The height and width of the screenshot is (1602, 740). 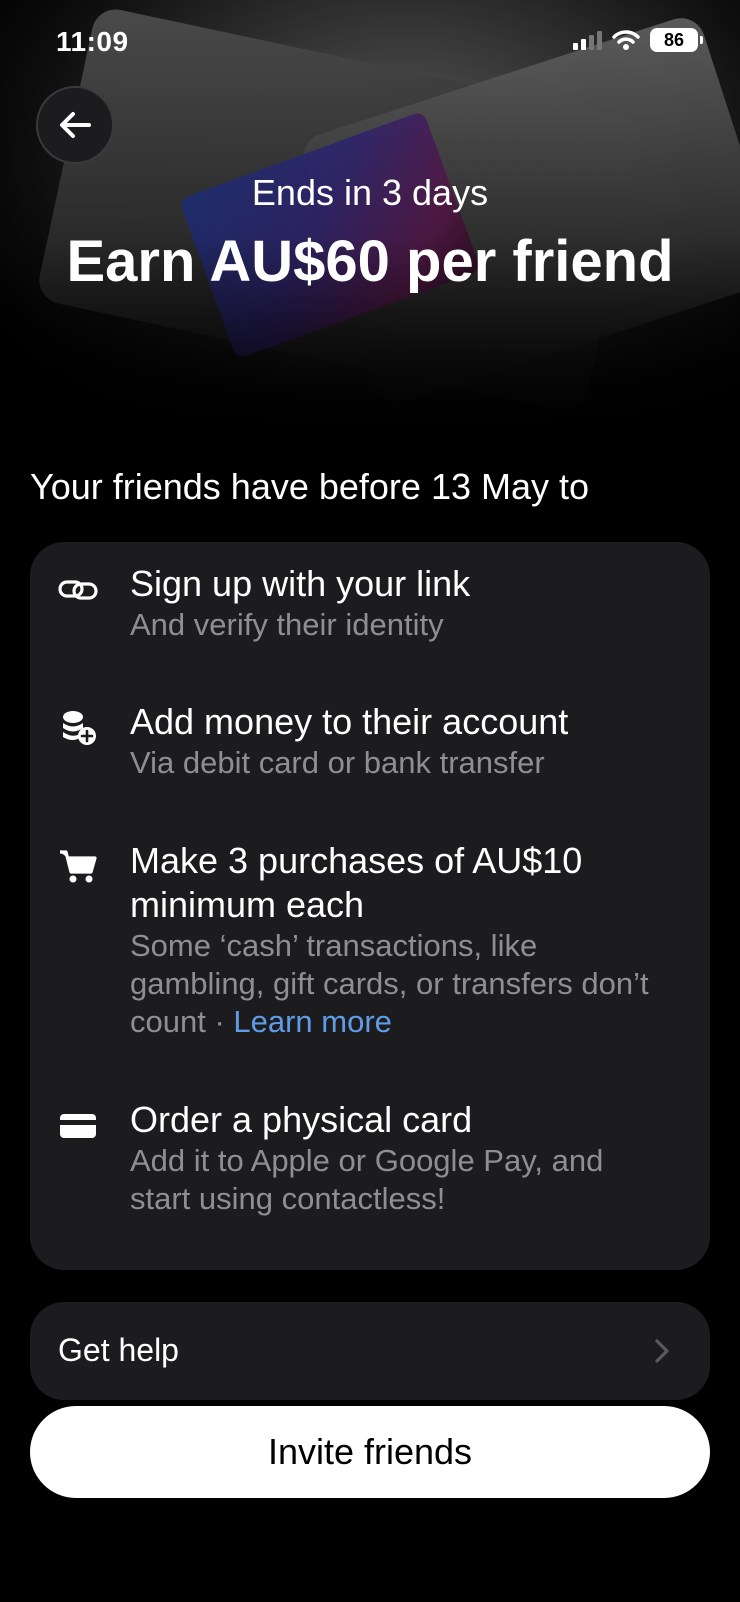 I want to click on signal-icon, so click(x=587, y=40).